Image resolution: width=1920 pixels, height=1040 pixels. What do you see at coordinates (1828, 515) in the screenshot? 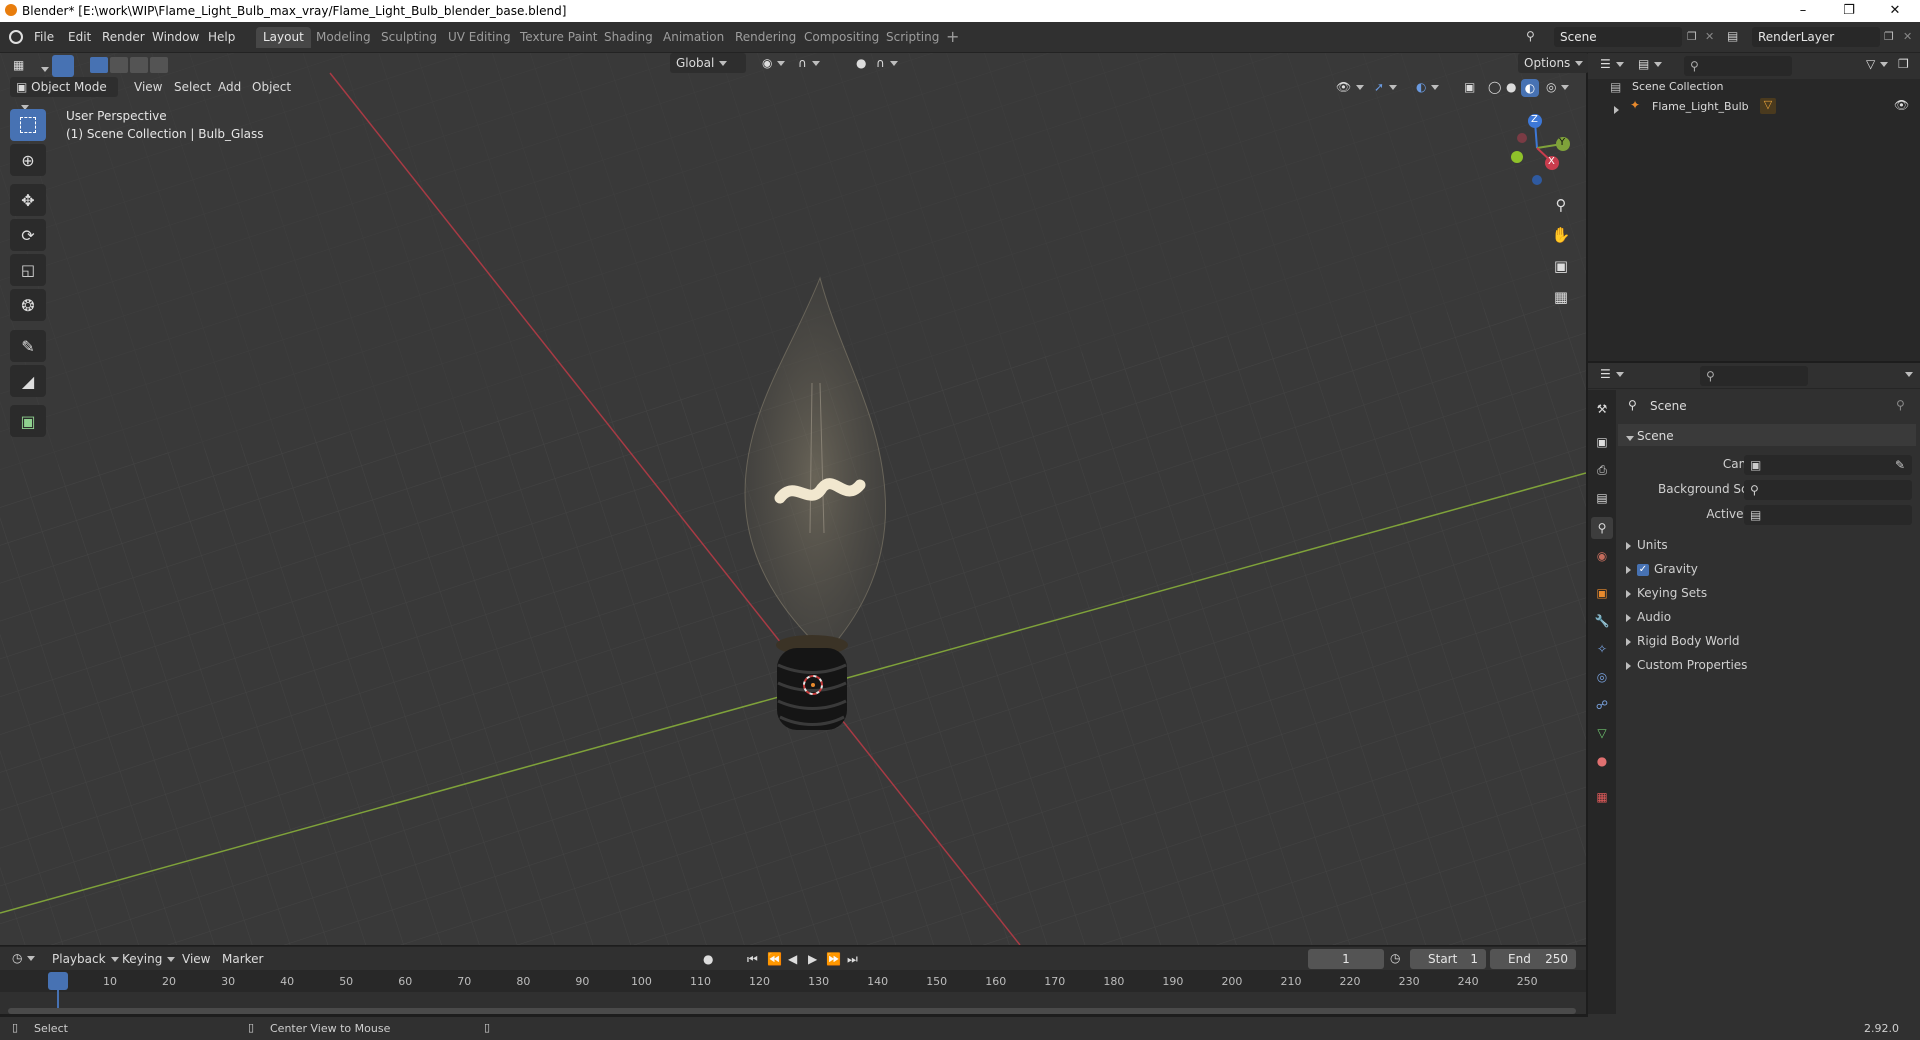
I see `active-clip-field` at bounding box center [1828, 515].